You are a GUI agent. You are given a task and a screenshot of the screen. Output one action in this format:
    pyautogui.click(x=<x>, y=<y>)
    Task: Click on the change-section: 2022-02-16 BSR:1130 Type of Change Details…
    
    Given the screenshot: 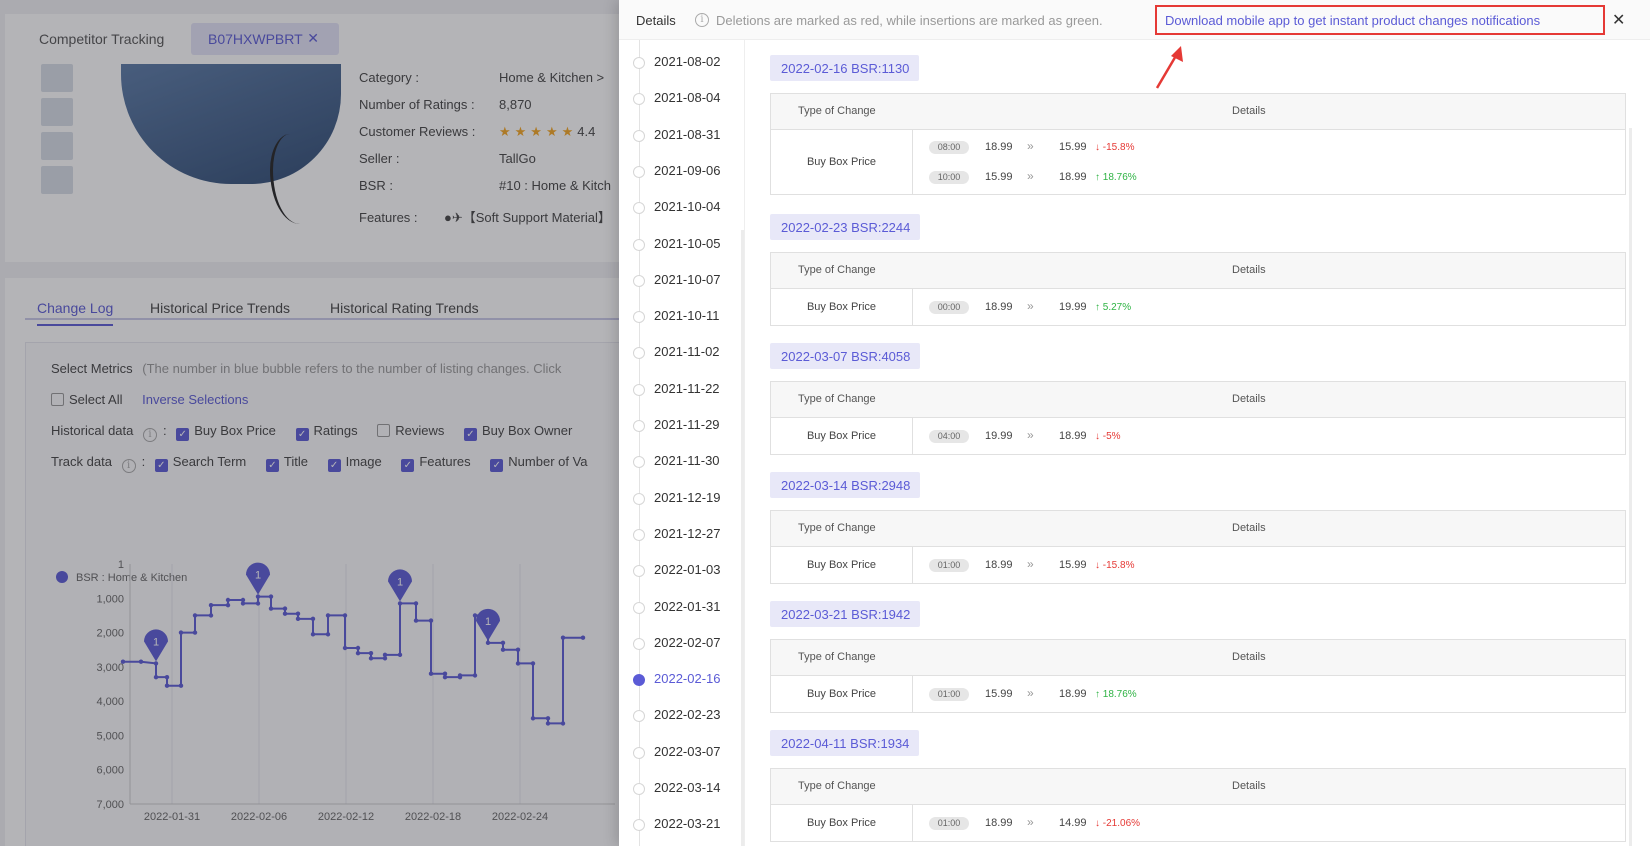 What is the action you would take?
    pyautogui.click(x=1198, y=125)
    